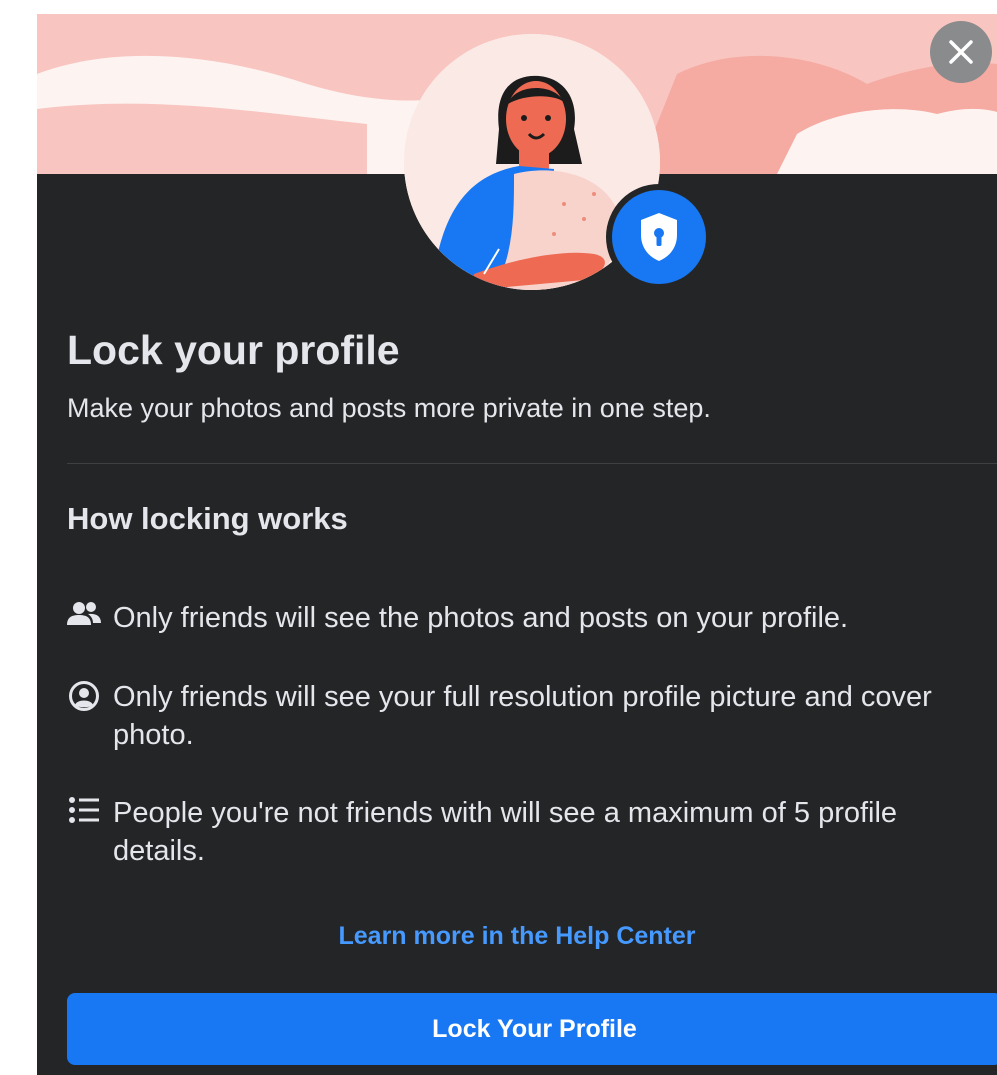 This screenshot has width=997, height=1075. Describe the element at coordinates (207, 518) in the screenshot. I see `section-title: How locking works` at that location.